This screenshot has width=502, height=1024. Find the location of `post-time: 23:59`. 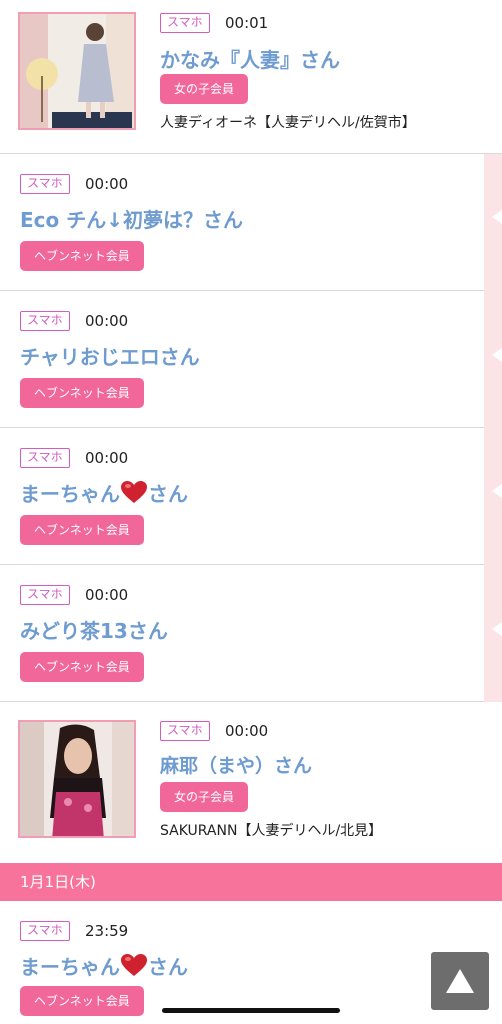

post-time: 23:59 is located at coordinates (107, 931).